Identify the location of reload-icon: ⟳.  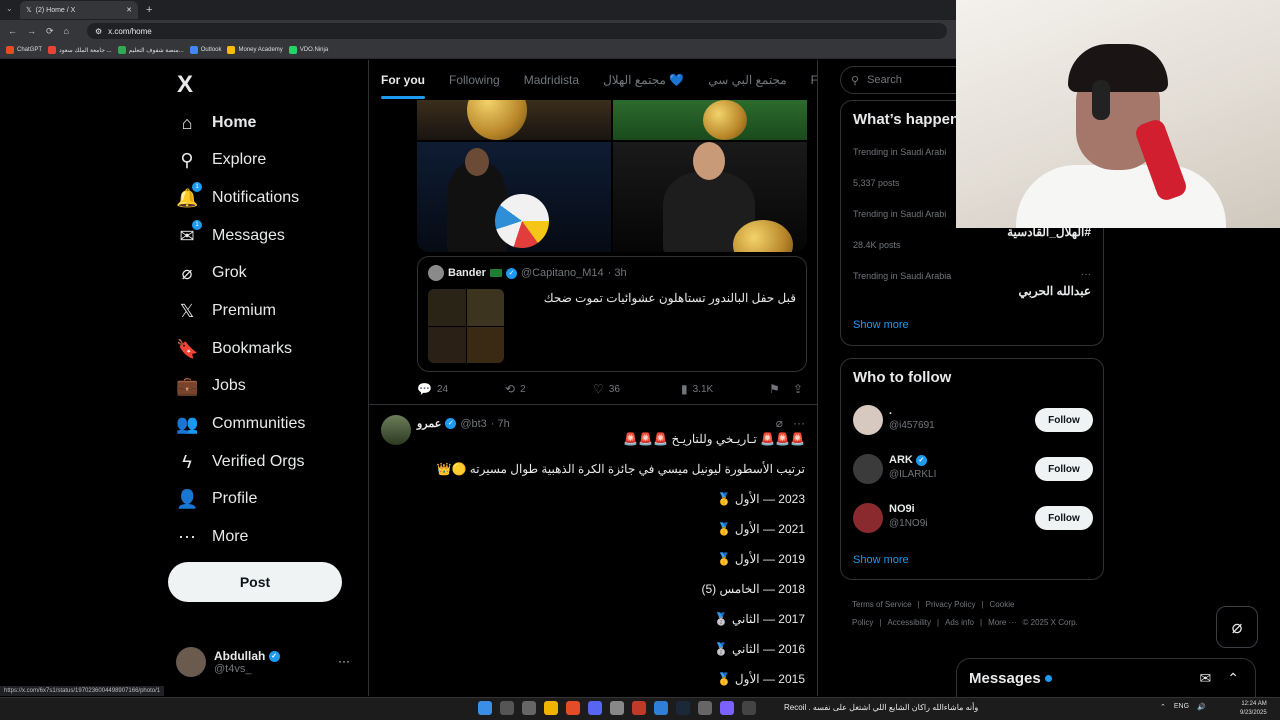
(50, 31).